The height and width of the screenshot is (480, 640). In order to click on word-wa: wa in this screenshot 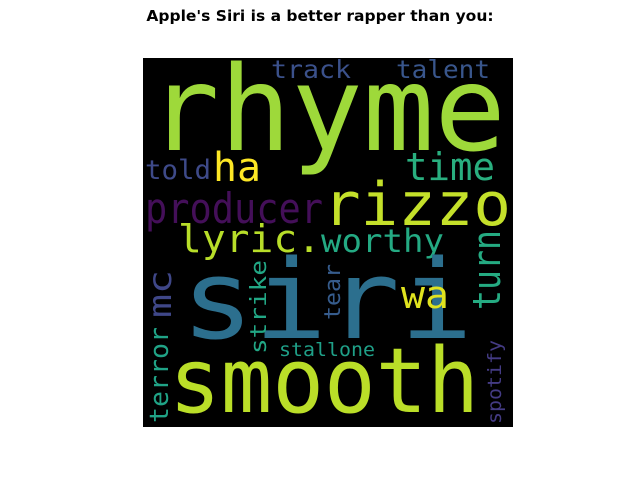, I will do `click(425, 295)`.